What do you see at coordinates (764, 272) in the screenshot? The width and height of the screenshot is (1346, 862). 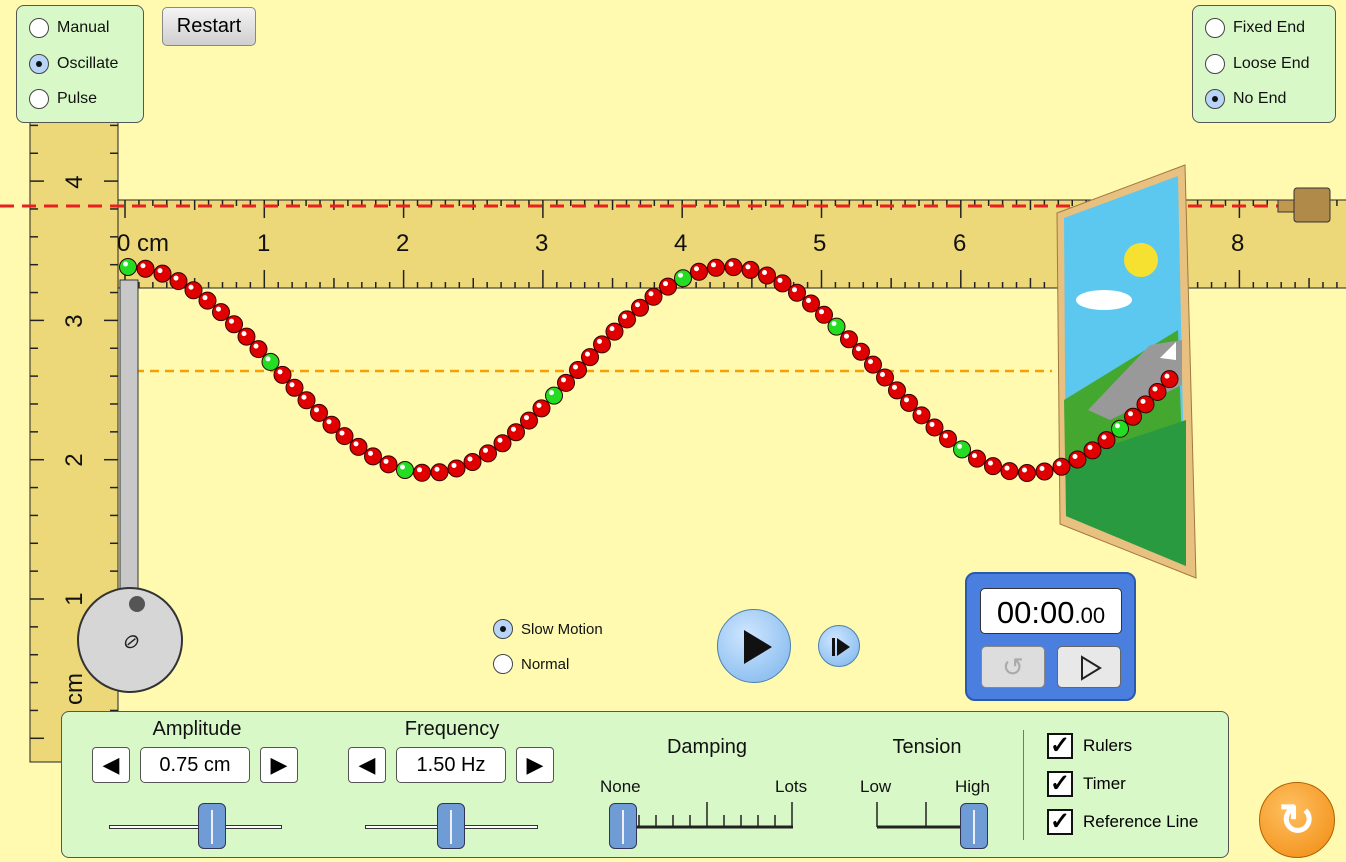 I see `bead-highlight` at bounding box center [764, 272].